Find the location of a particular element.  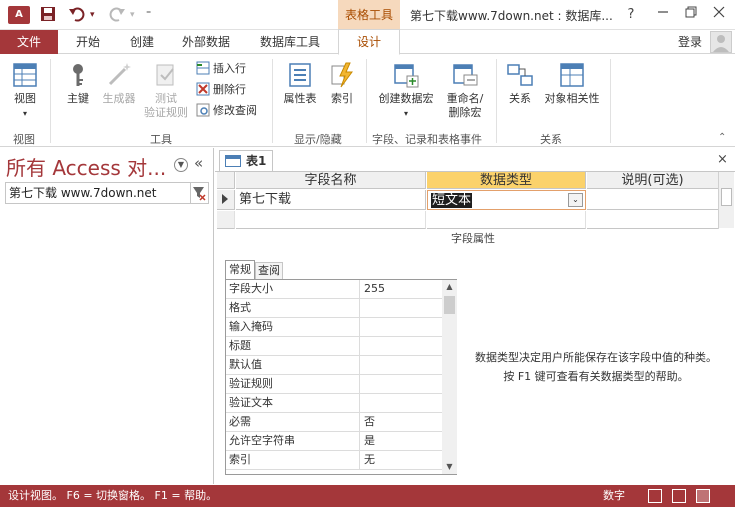

test-rules-label-2: 验证规则 is located at coordinates (166, 112).